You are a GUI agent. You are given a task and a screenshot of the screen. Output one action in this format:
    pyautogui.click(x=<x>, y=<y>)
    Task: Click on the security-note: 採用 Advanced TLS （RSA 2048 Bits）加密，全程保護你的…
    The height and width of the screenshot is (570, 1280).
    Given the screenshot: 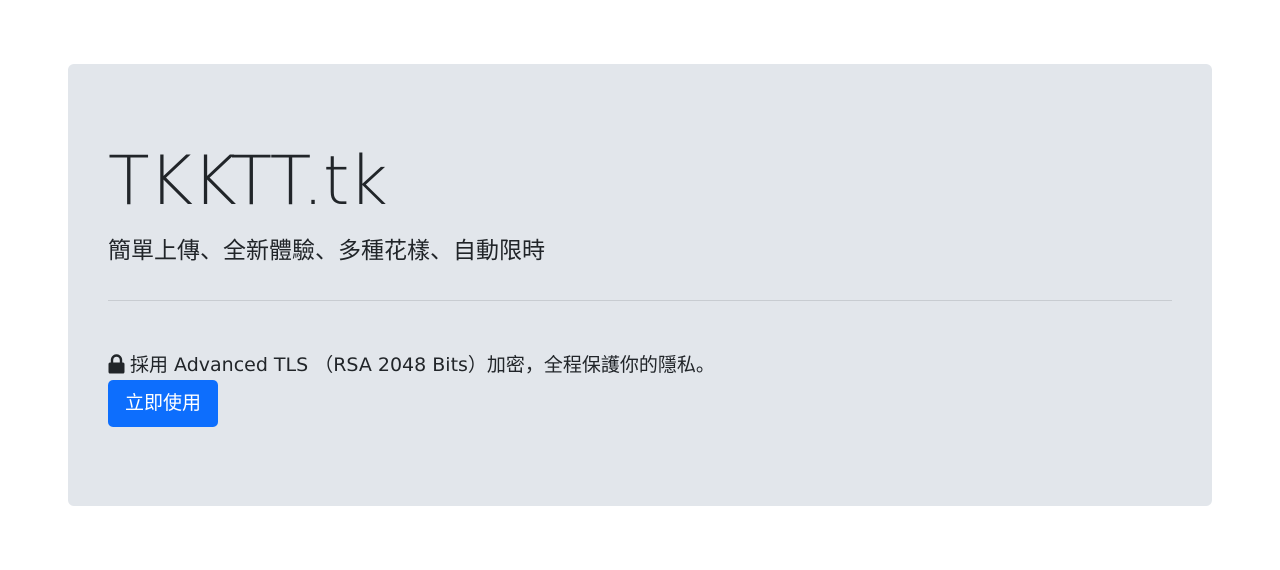 What is the action you would take?
    pyautogui.click(x=411, y=365)
    